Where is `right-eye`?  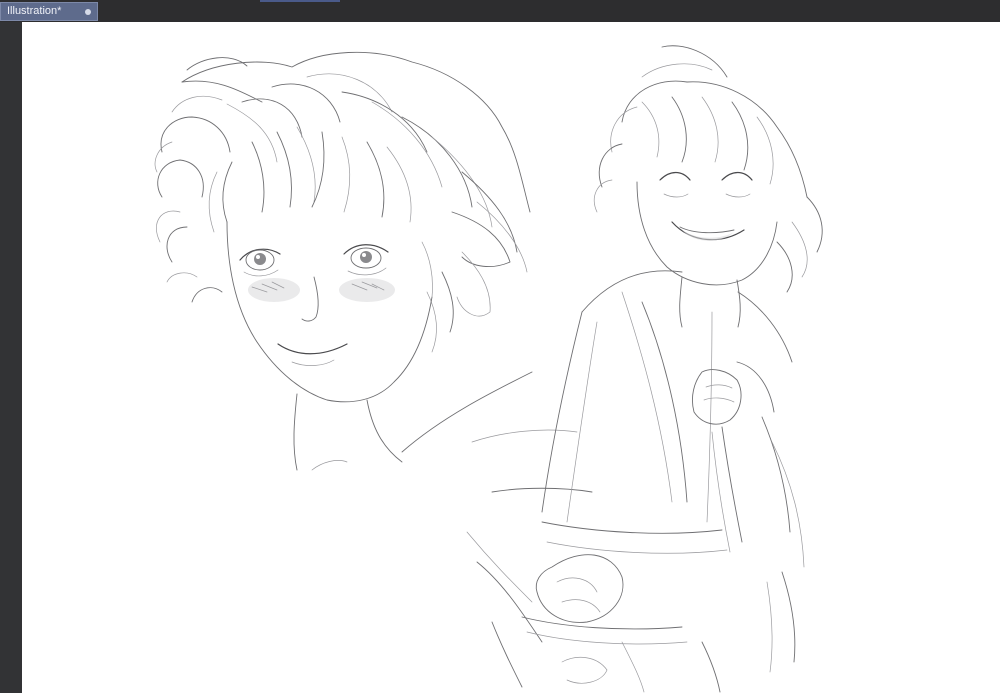
right-eye is located at coordinates (366, 260).